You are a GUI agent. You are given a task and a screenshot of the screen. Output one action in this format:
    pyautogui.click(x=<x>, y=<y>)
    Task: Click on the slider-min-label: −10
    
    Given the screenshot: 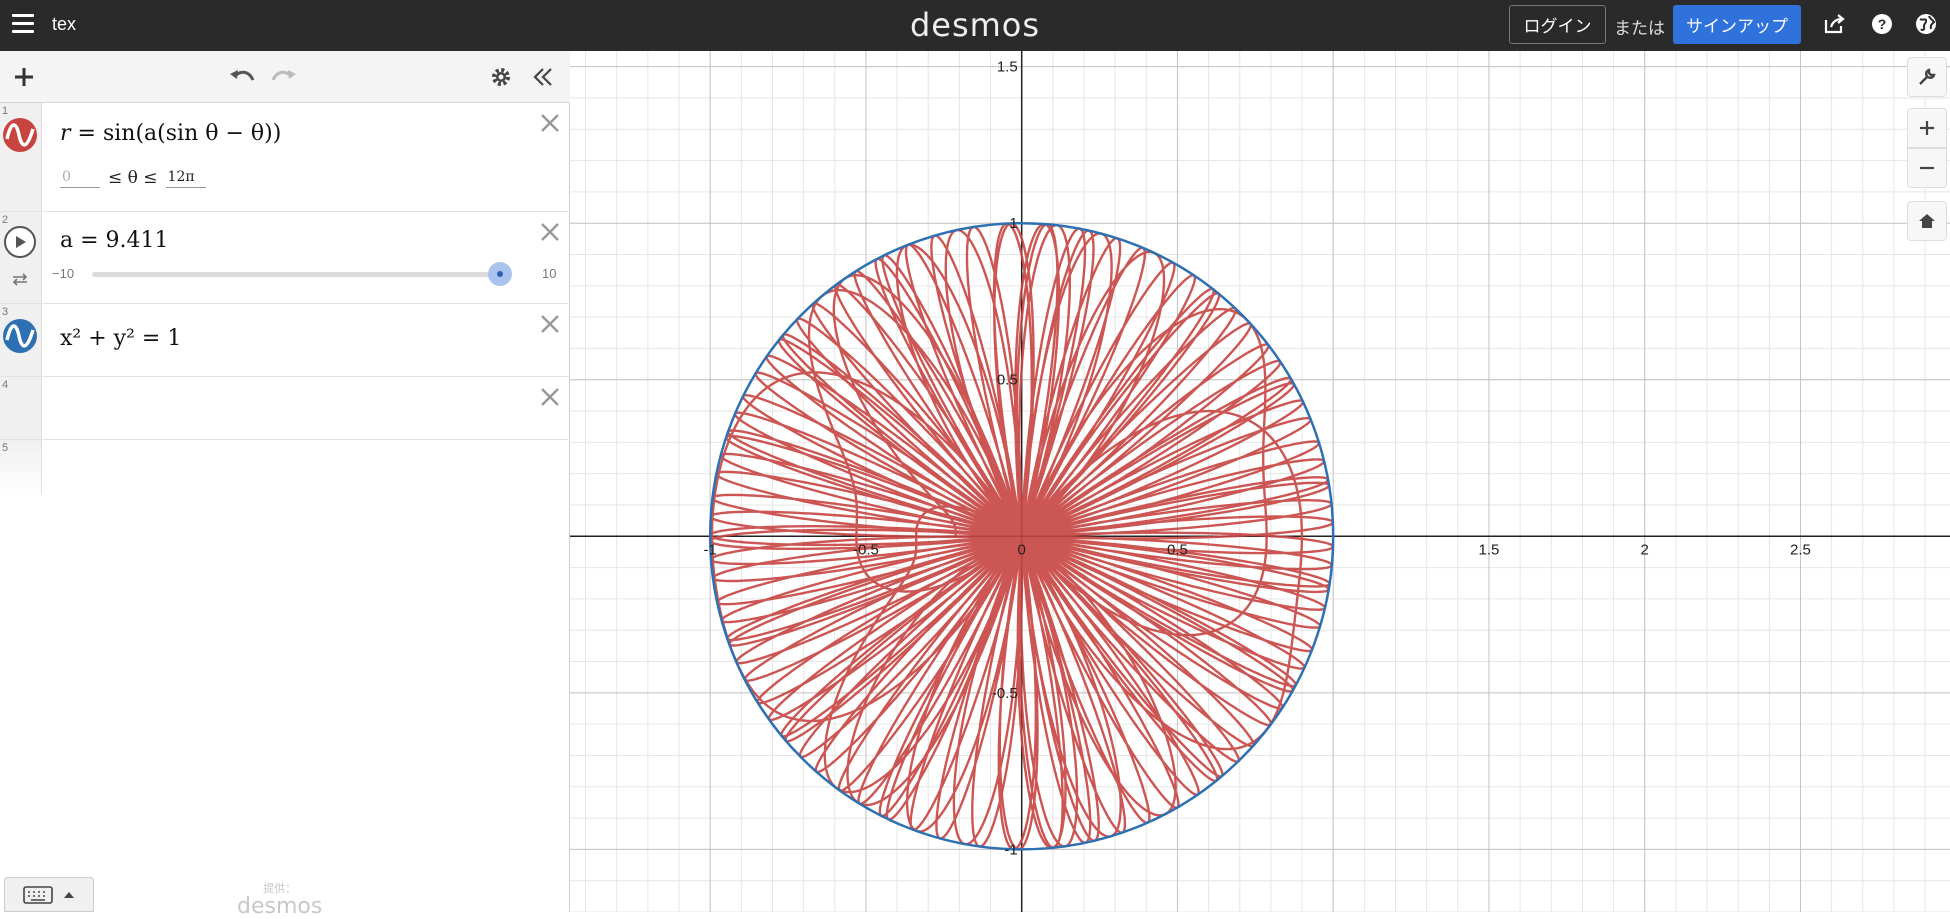 What is the action you would take?
    pyautogui.click(x=63, y=273)
    